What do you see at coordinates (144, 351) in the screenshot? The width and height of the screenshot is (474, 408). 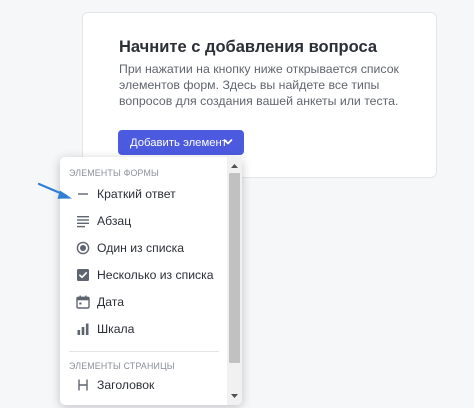 I see `section-divider` at bounding box center [144, 351].